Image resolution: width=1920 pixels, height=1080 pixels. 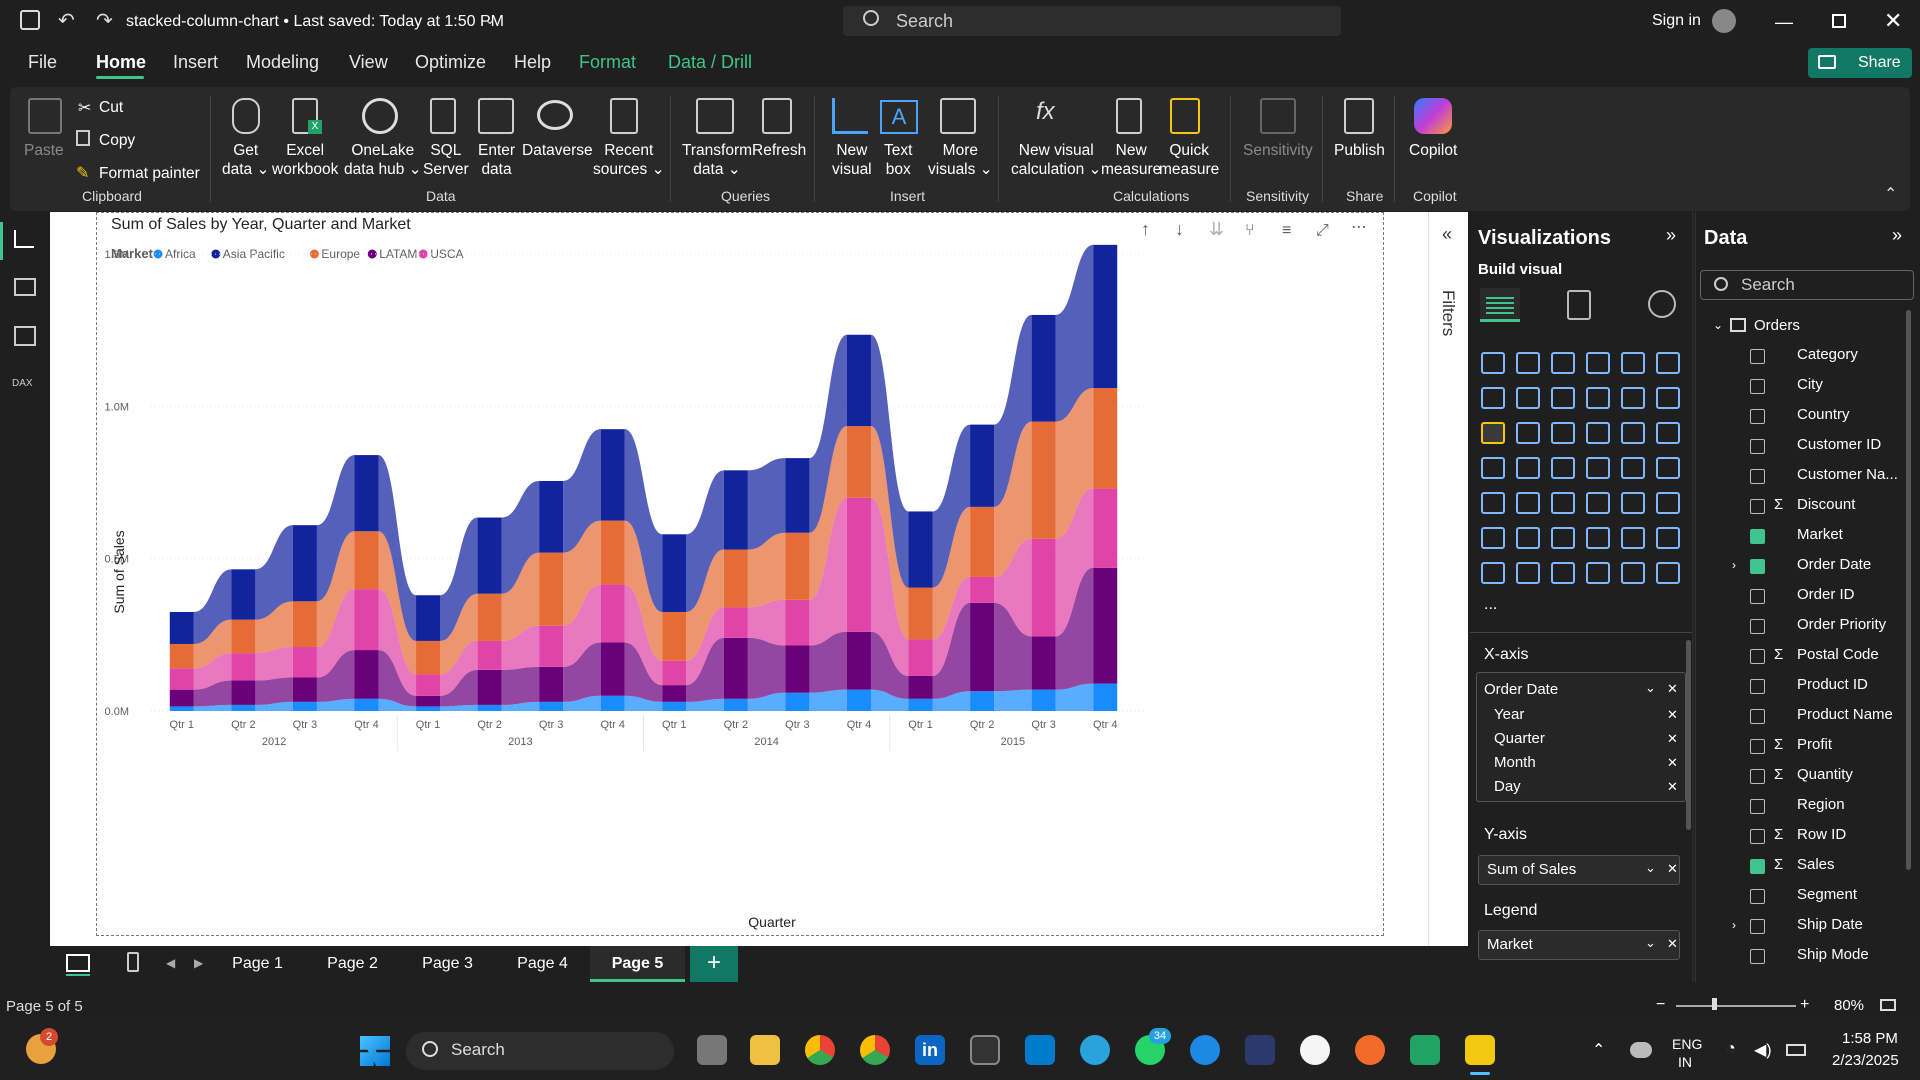 I want to click on avatar, so click(x=1724, y=21).